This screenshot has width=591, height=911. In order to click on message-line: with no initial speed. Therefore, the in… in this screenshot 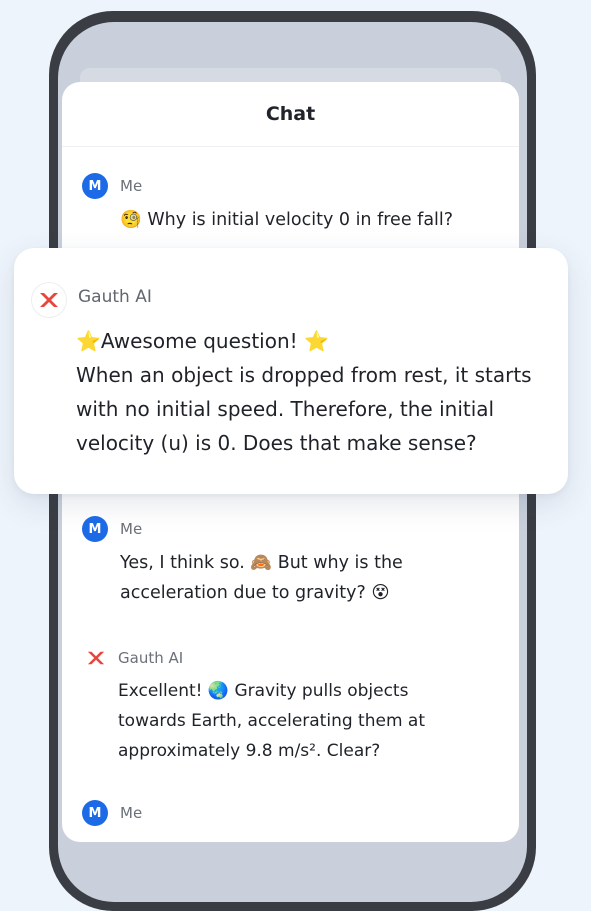, I will do `click(285, 409)`.